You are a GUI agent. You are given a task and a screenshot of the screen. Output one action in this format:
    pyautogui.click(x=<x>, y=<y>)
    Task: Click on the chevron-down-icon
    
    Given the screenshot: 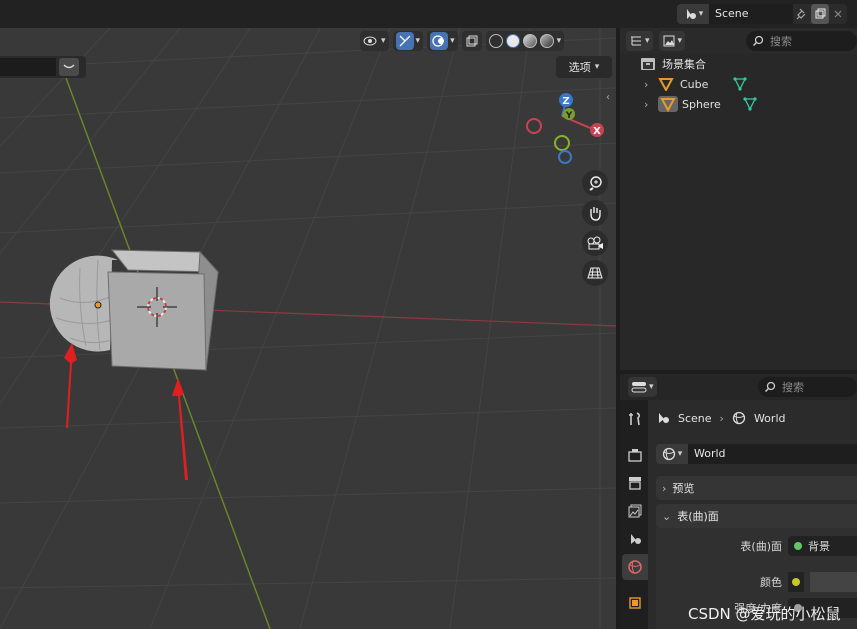 What is the action you would take?
    pyautogui.click(x=69, y=67)
    